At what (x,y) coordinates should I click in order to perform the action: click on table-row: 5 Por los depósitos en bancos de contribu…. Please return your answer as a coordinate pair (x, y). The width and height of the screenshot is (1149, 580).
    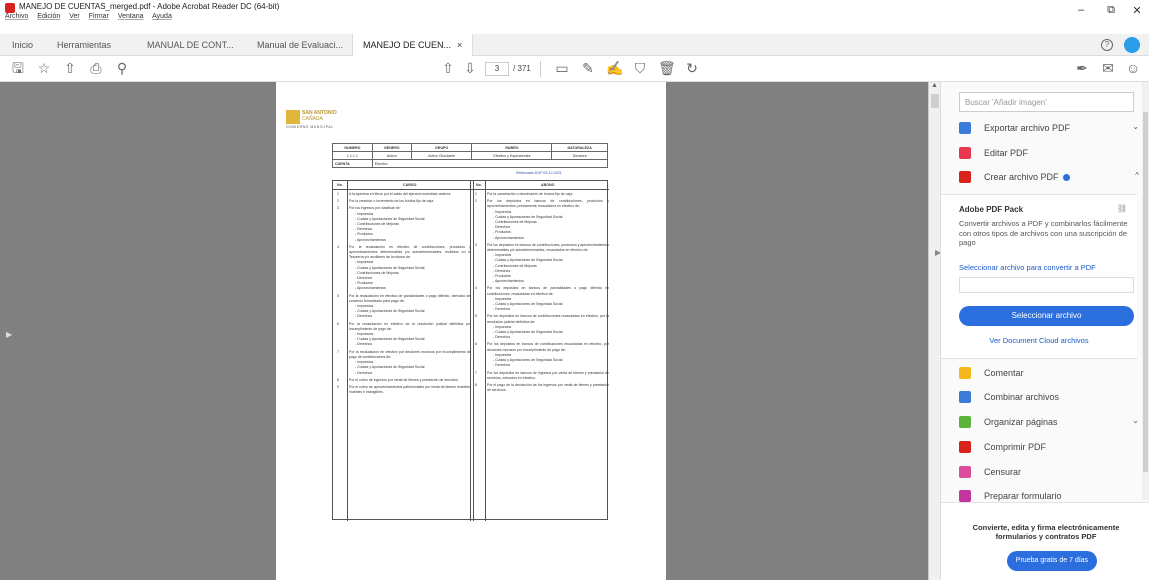
    Looking at the image, I should click on (542, 327).